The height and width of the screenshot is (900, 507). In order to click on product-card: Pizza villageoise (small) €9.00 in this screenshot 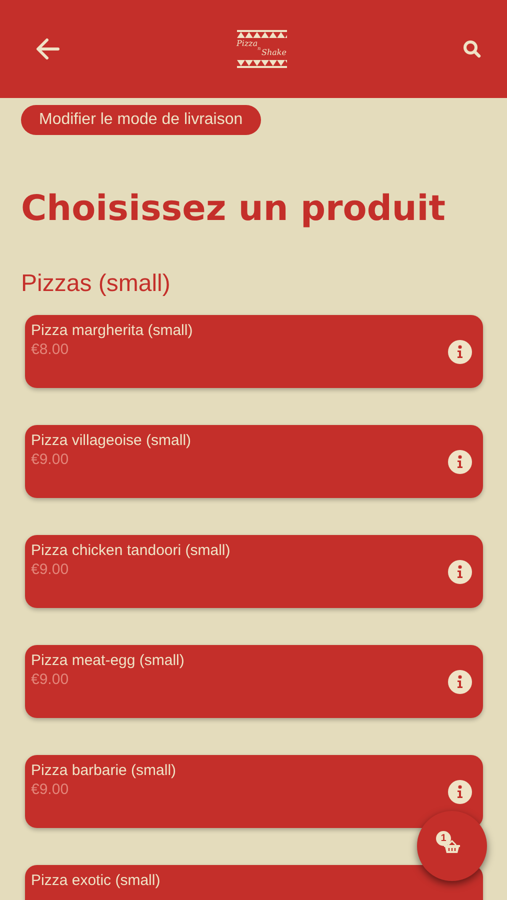, I will do `click(254, 461)`.